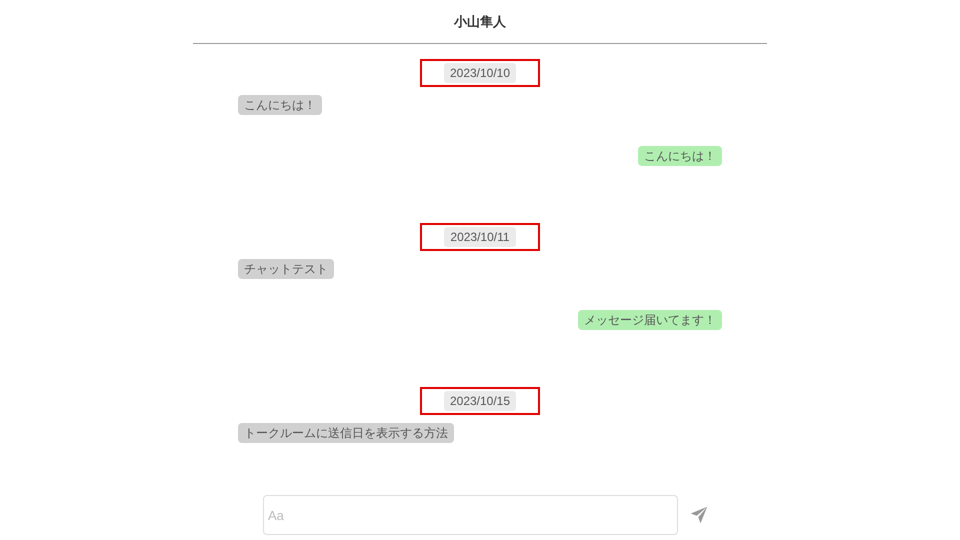  I want to click on sent-message-bubble: こんにちは！, so click(680, 156).